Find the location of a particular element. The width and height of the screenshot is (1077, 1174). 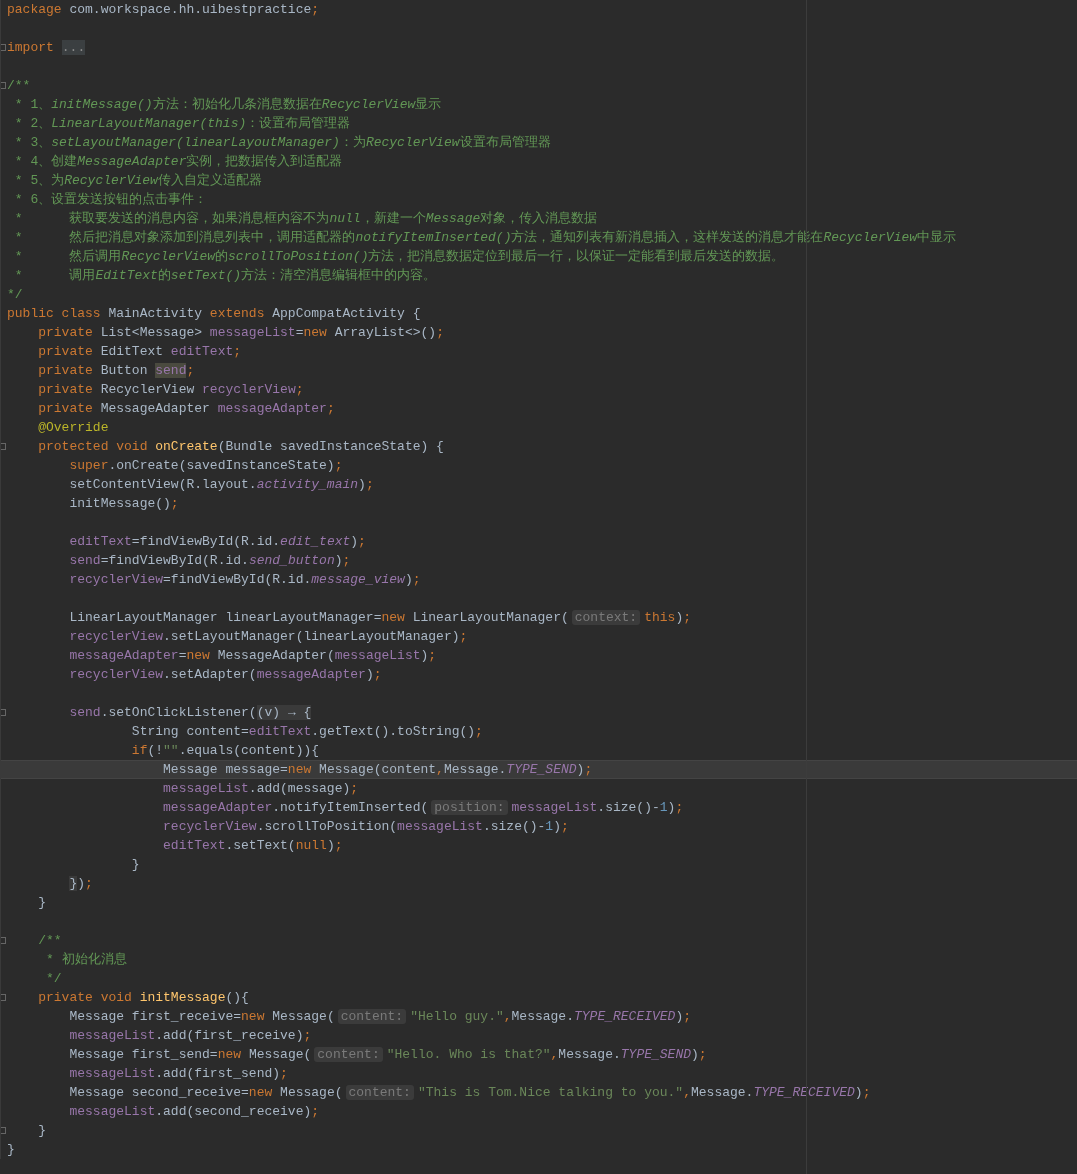

keyword: null is located at coordinates (311, 845).